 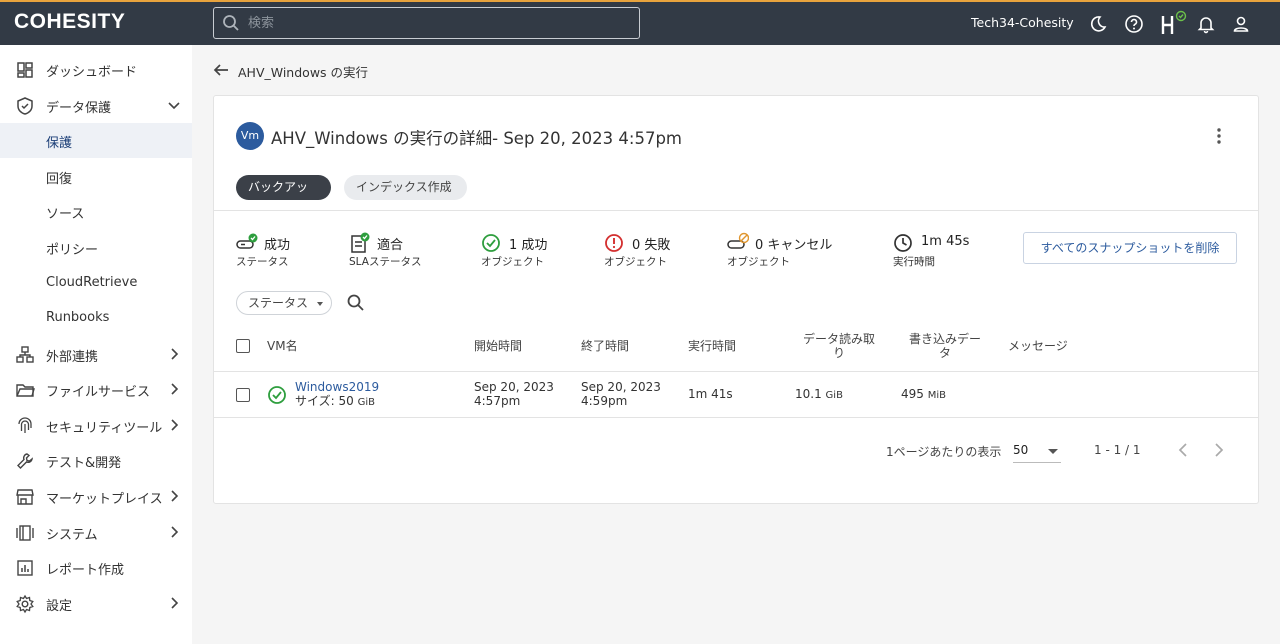 I want to click on sidebar-item-data-protection: データ保護, so click(x=96, y=105).